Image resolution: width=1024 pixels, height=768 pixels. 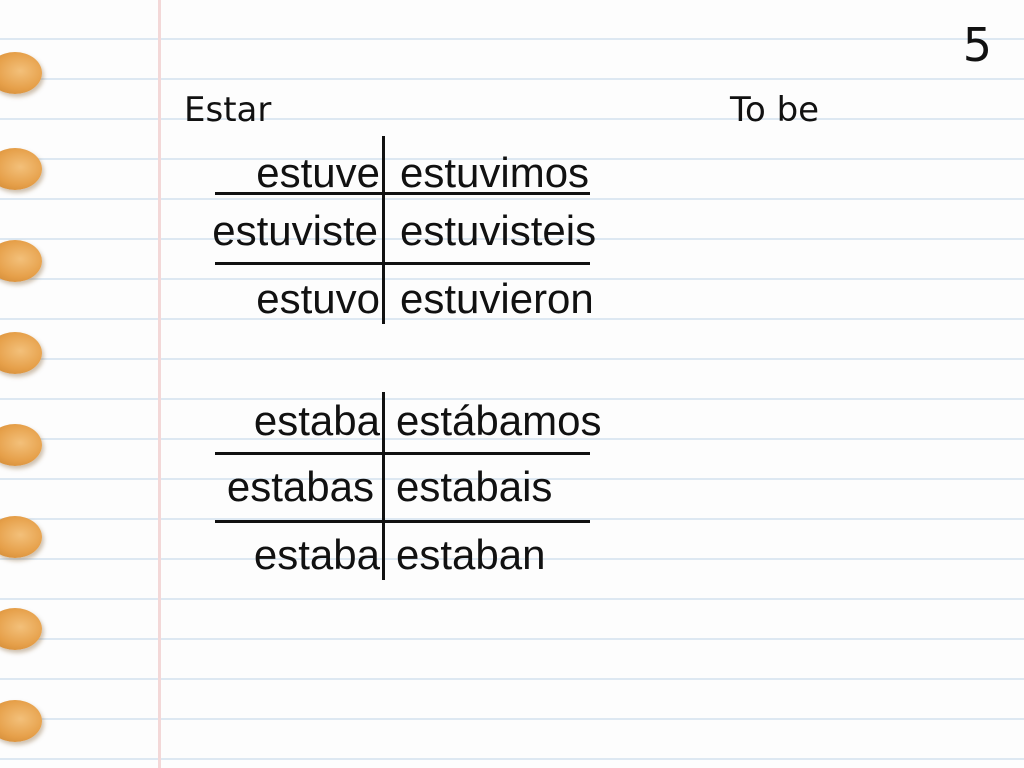 What do you see at coordinates (471, 554) in the screenshot?
I see `plural-form: estaban` at bounding box center [471, 554].